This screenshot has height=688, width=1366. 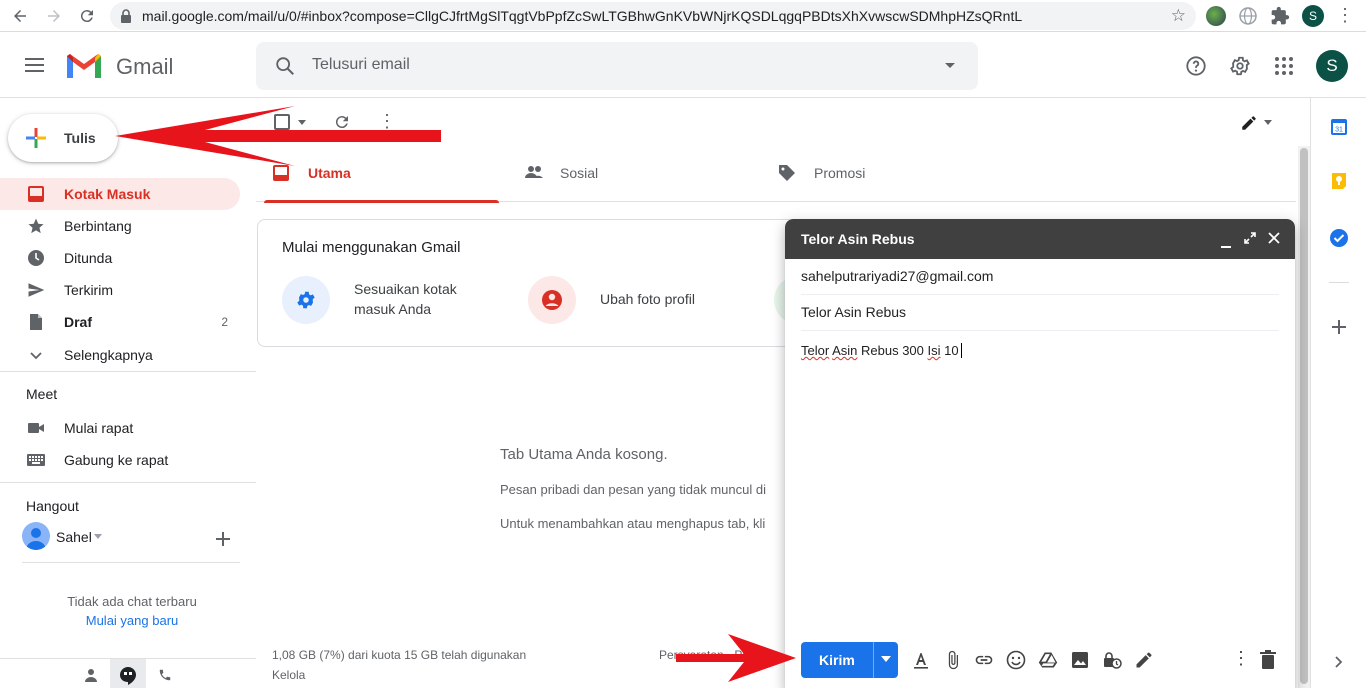 I want to click on subject-value: Telor Asin Rebus, so click(x=854, y=312).